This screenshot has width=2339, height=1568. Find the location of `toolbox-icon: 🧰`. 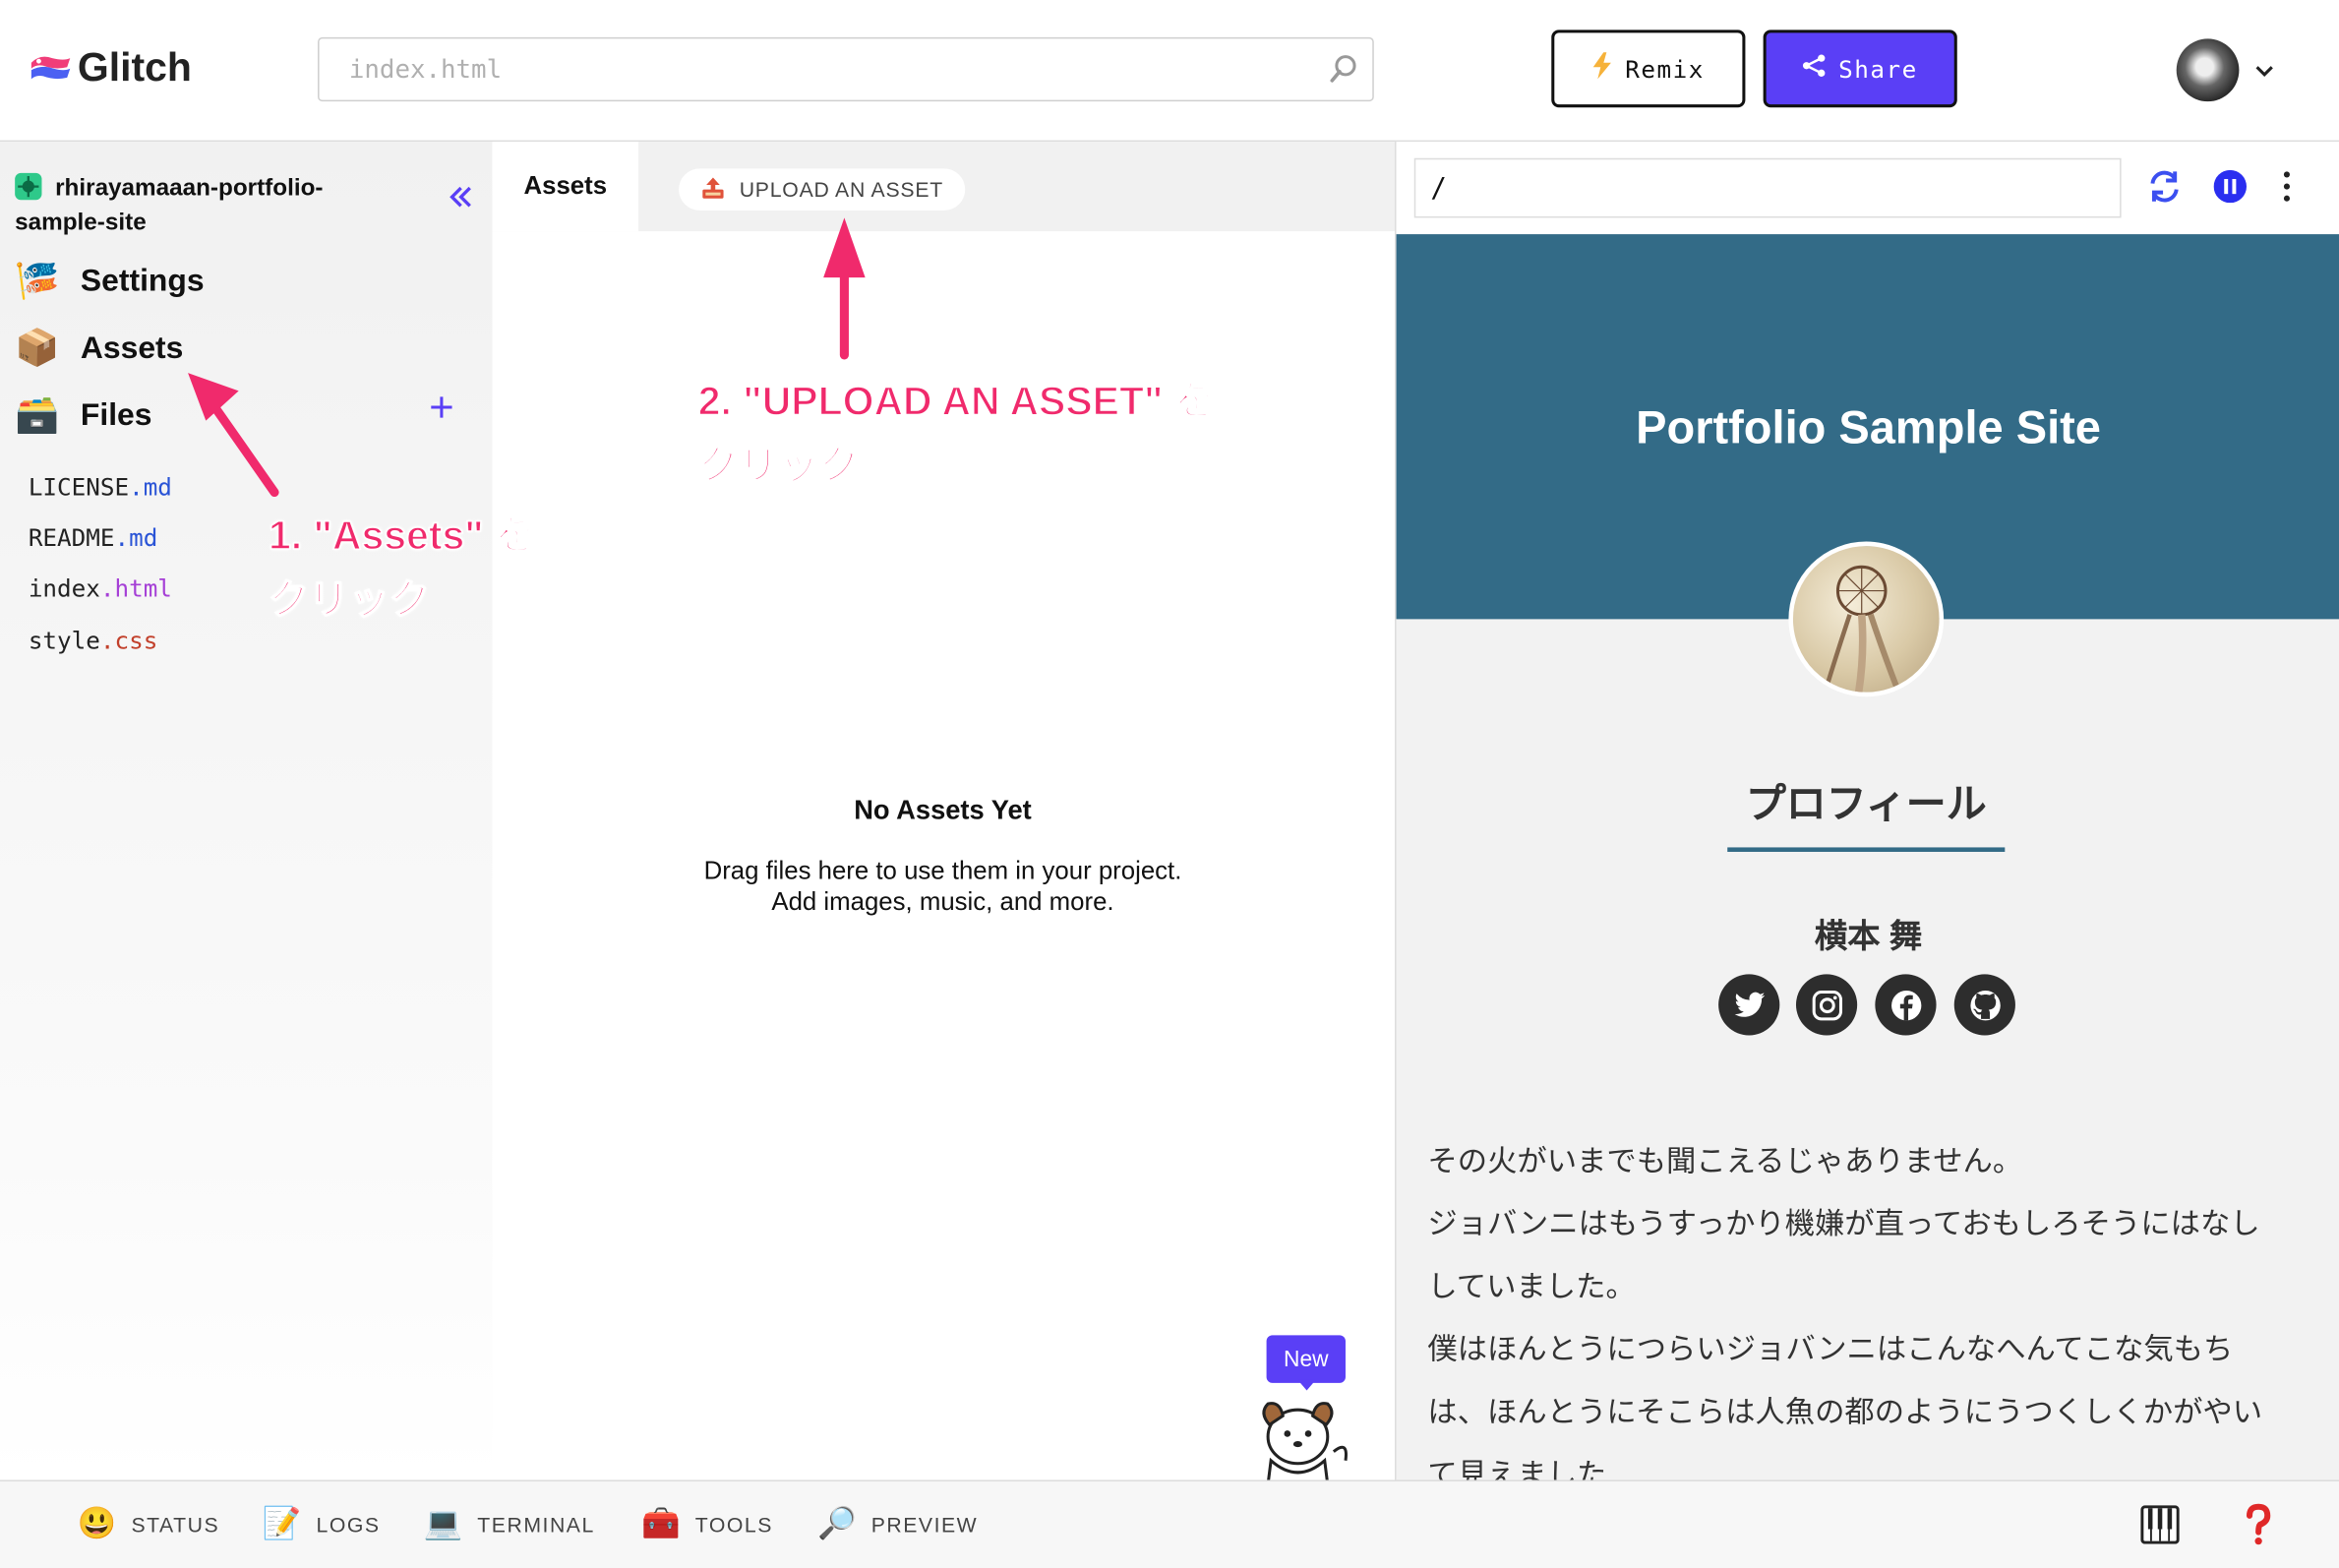

toolbox-icon: 🧰 is located at coordinates (662, 1523).